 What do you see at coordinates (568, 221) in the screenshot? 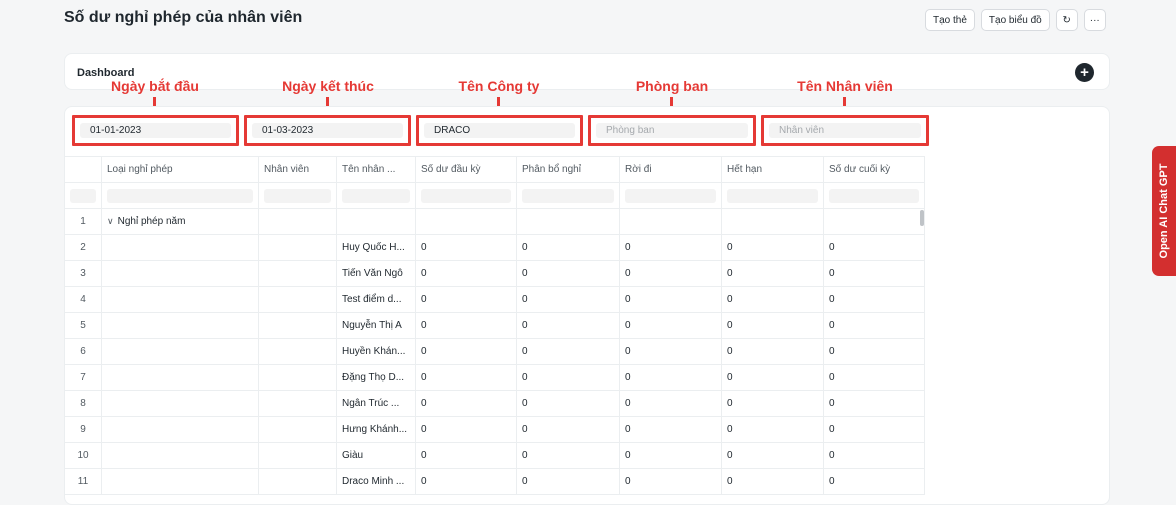
I see `allocated-cell` at bounding box center [568, 221].